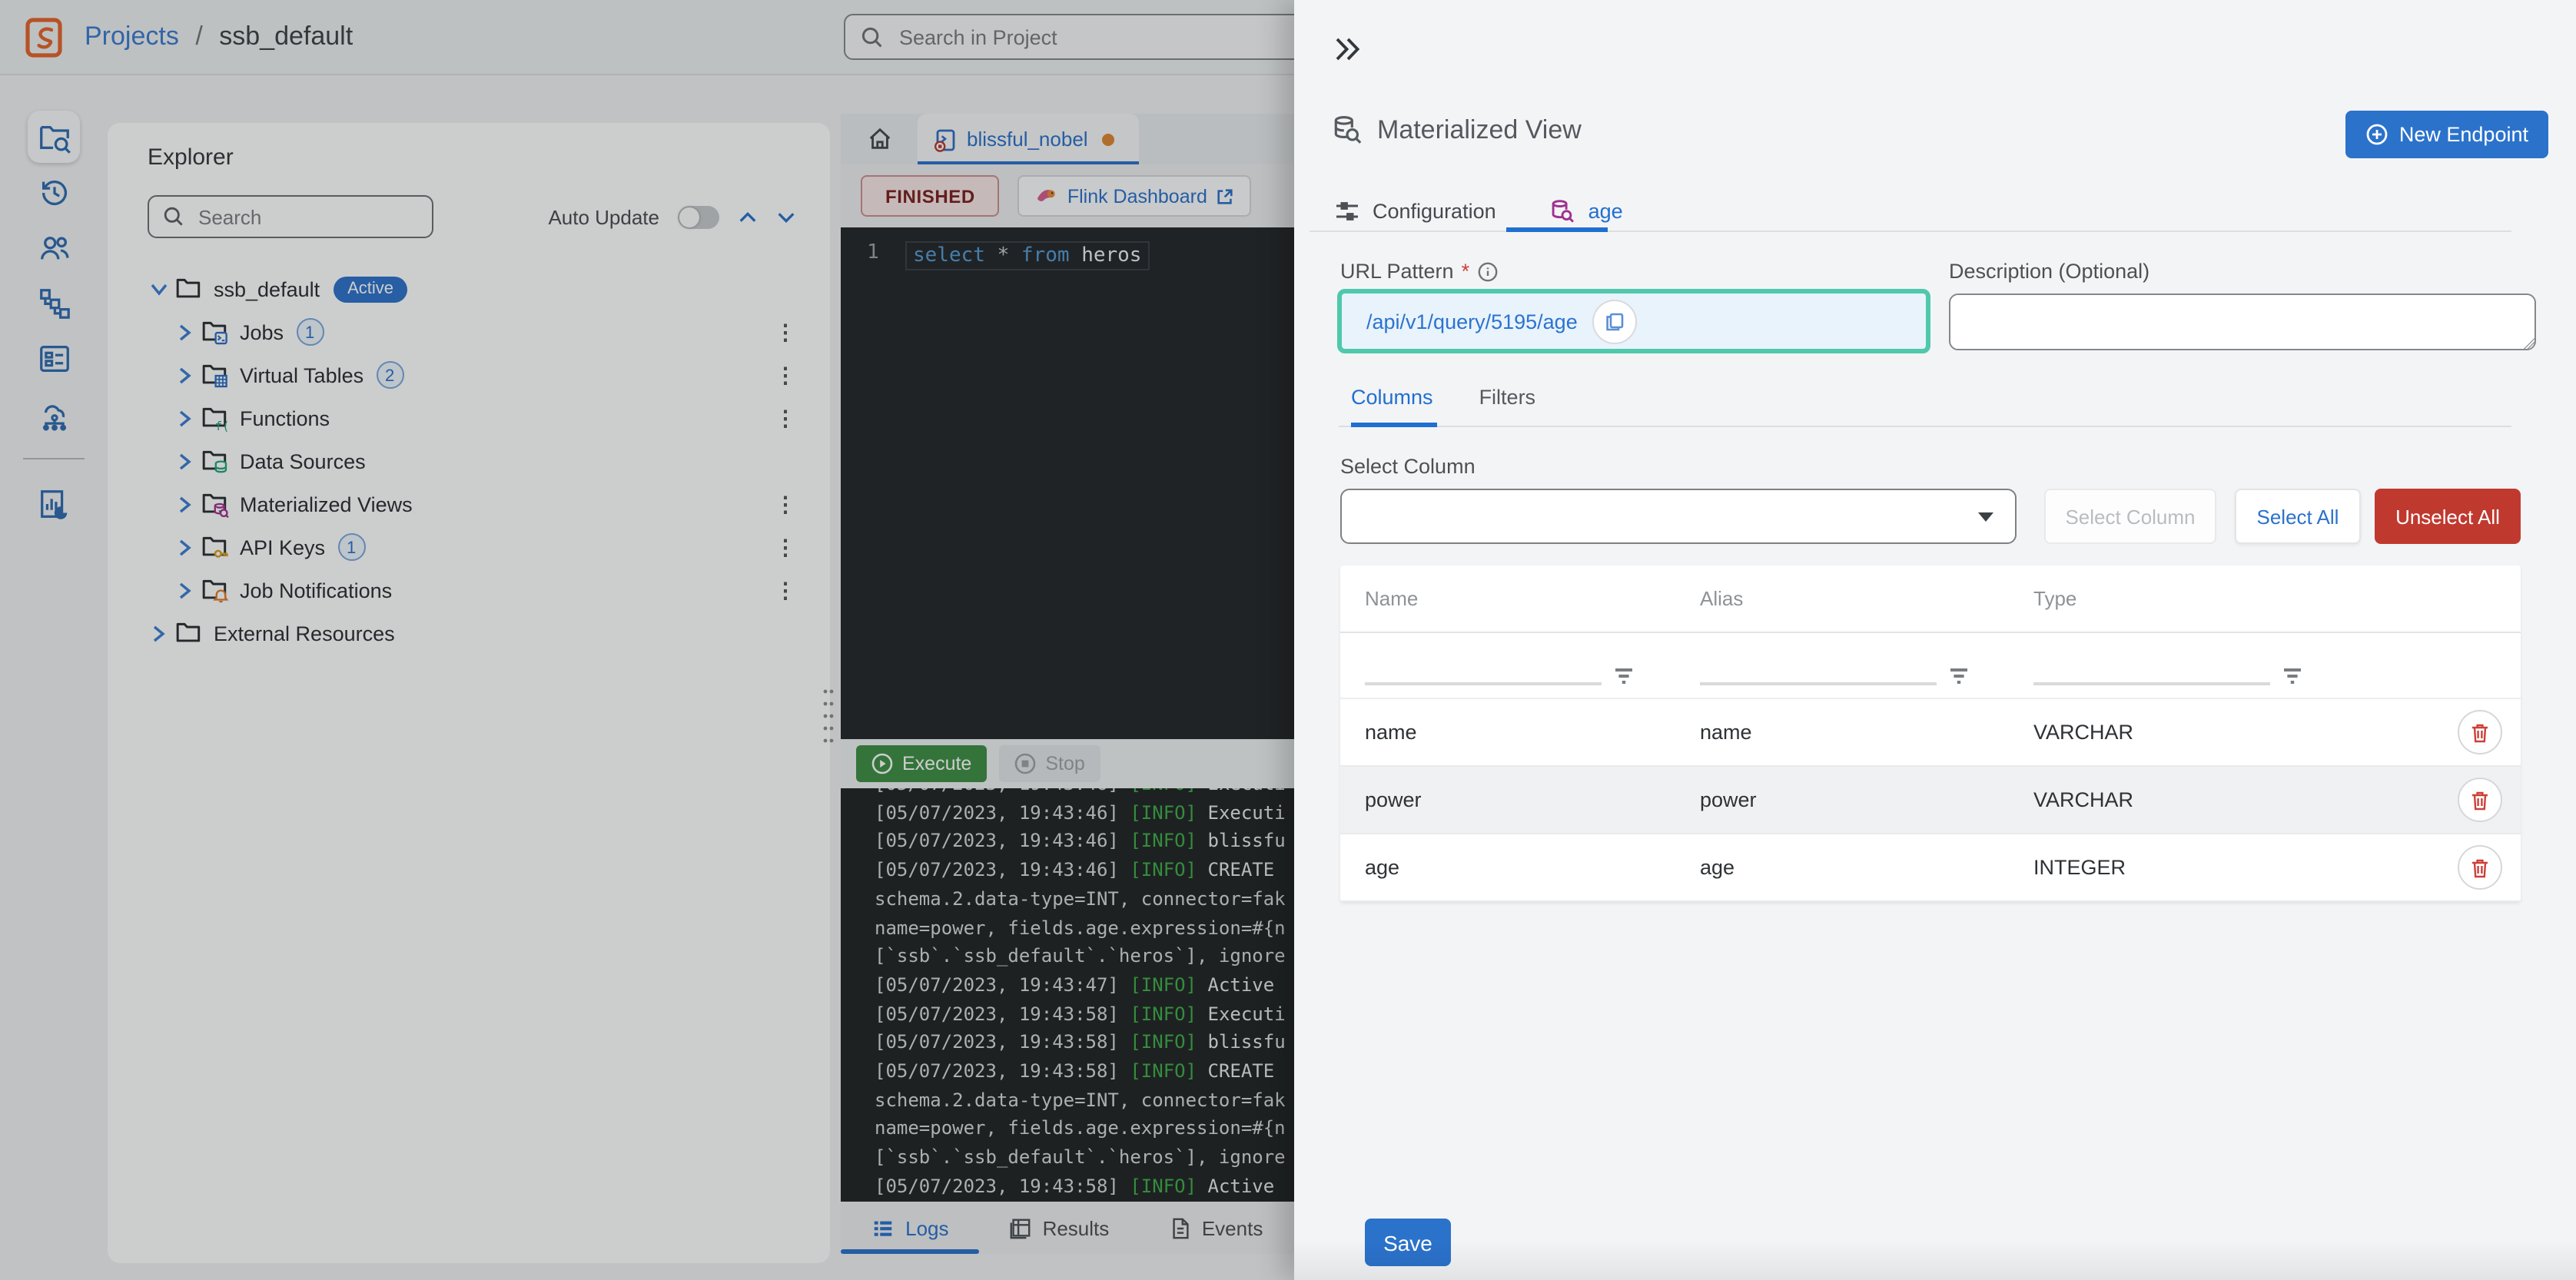 The width and height of the screenshot is (2576, 1280). Describe the element at coordinates (304, 633) in the screenshot. I see `tree-item-label: External Resources` at that location.